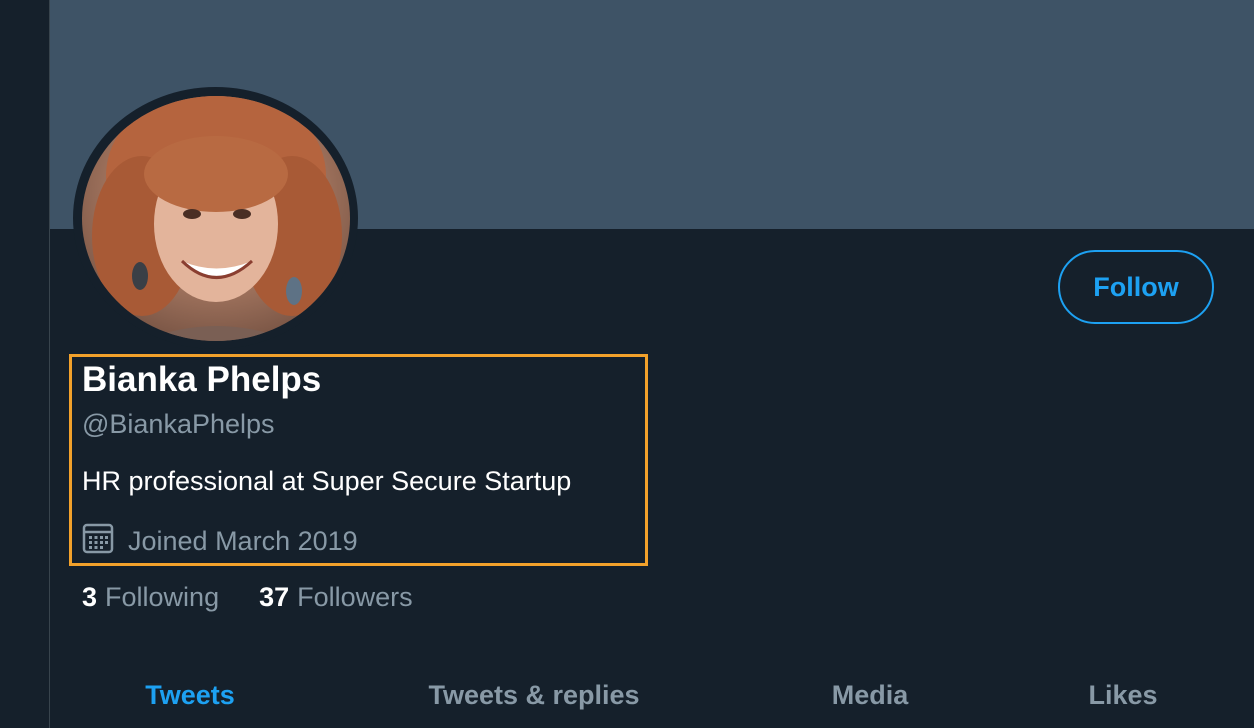 This screenshot has height=728, width=1254. Describe the element at coordinates (162, 597) in the screenshot. I see `following-label: Following` at that location.